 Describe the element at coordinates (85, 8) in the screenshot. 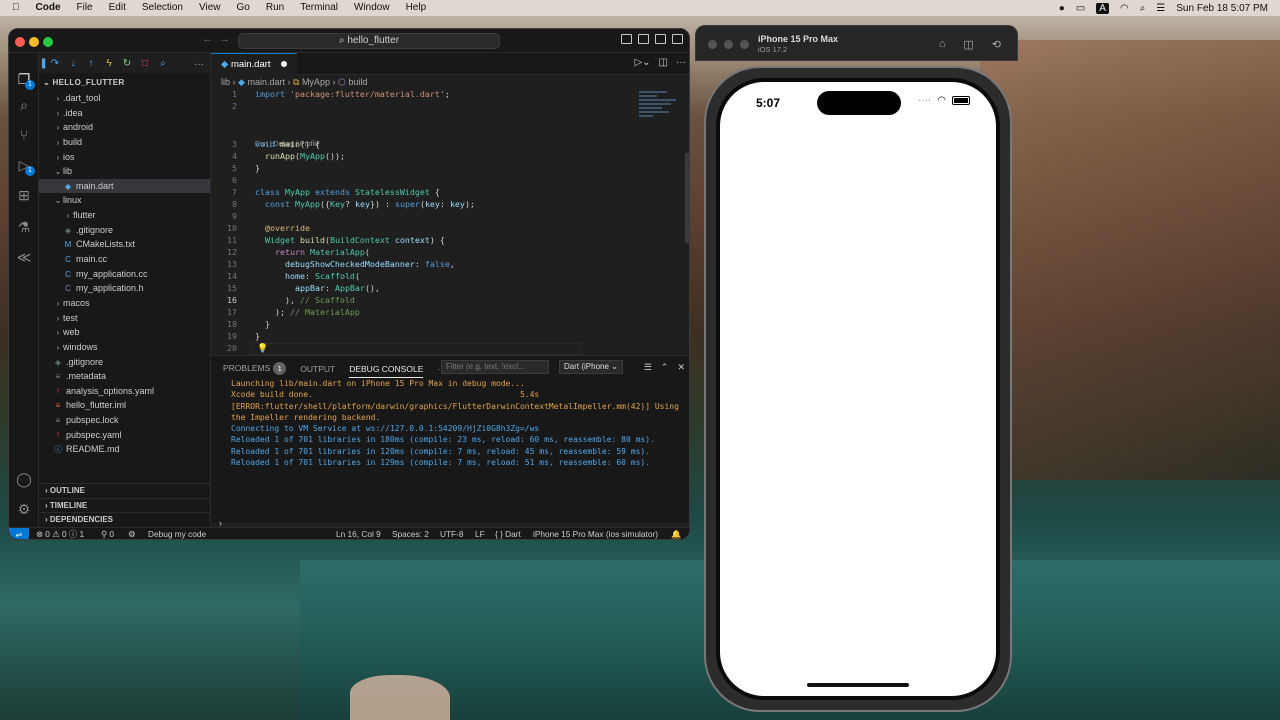

I see `menu-file: File` at that location.